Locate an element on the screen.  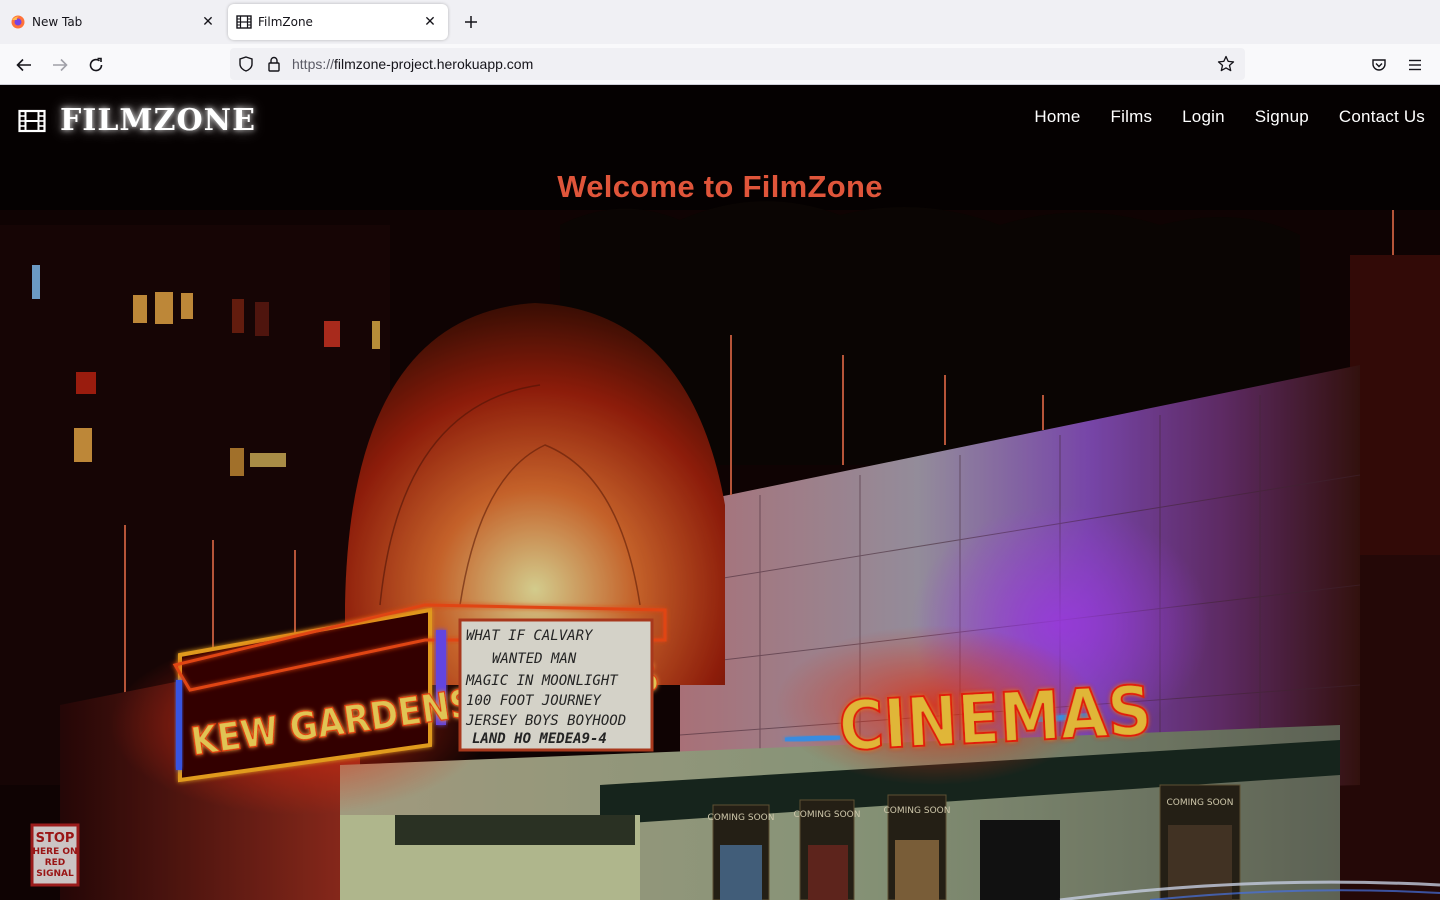
url-bar: https://filmzone-project.herokuapp.com is located at coordinates (737, 64).